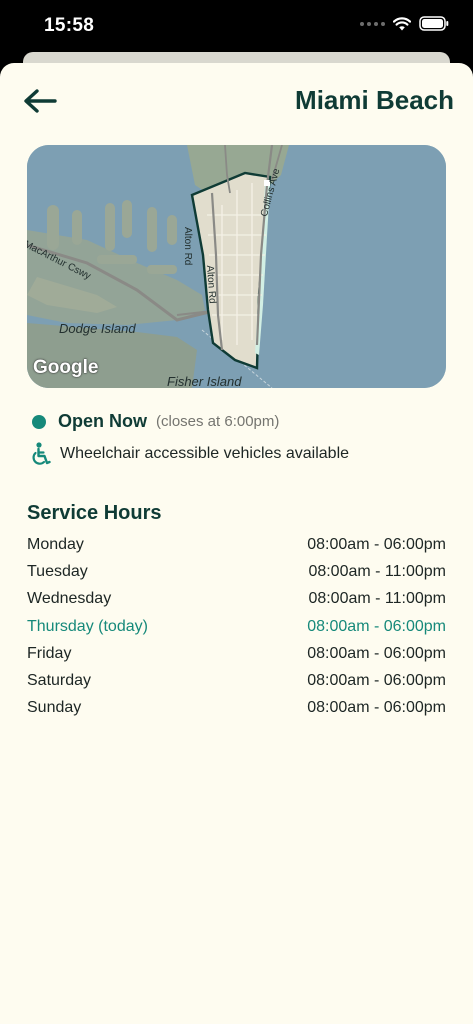 Image resolution: width=473 pixels, height=1024 pixels. Describe the element at coordinates (204, 381) in the screenshot. I see `map-label-fisher-island: Fisher Island` at that location.